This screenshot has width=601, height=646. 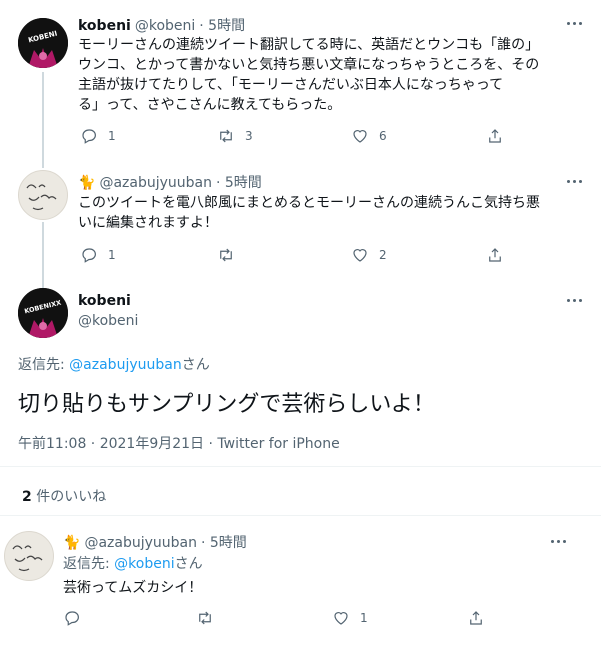 I want to click on retweet-button: 3, so click(x=235, y=136).